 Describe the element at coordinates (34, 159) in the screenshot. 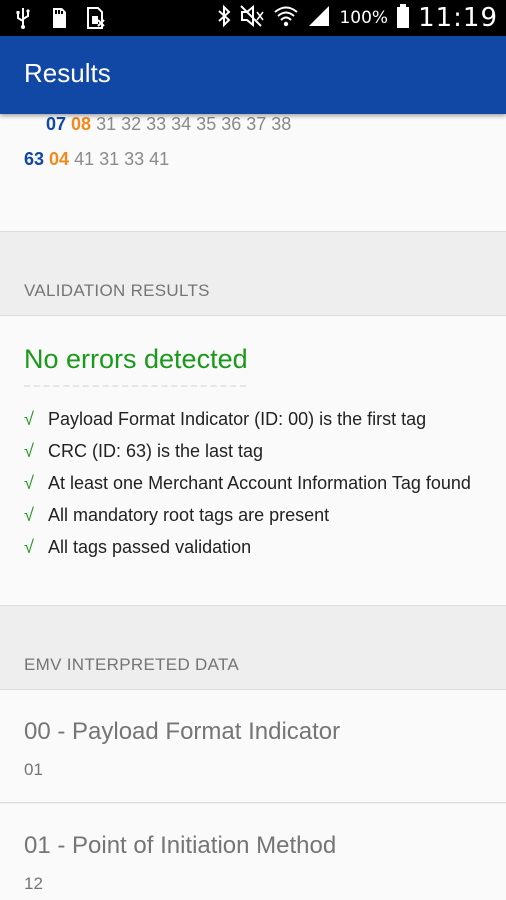

I see `tag-id: 63` at that location.